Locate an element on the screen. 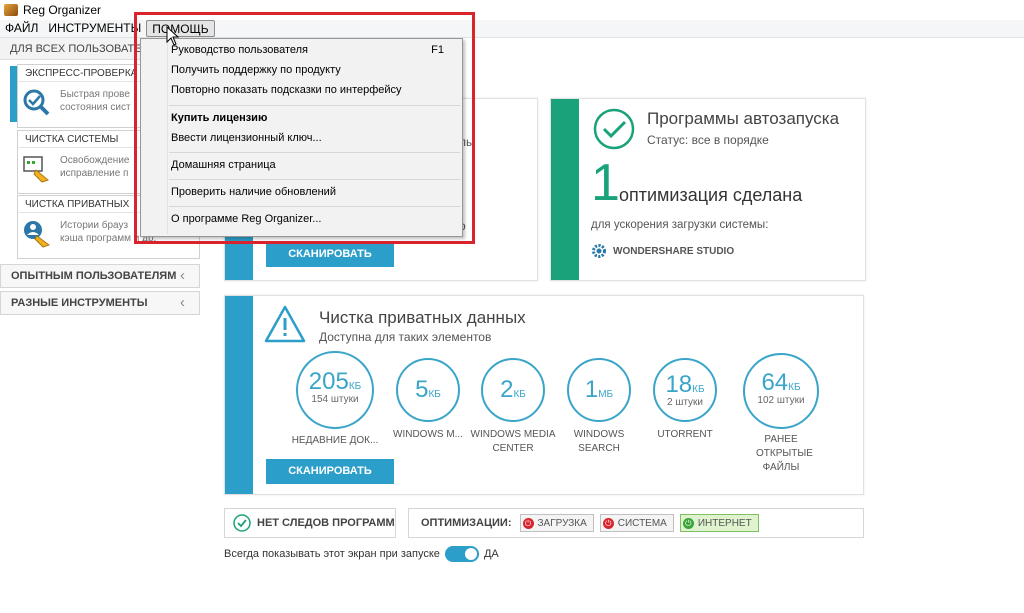 The image size is (1024, 613). sidebar-section-advanced: ОПЫТНЫМ ПОЛЬЗОВАТЕЛЯМ ‹ is located at coordinates (100, 276).